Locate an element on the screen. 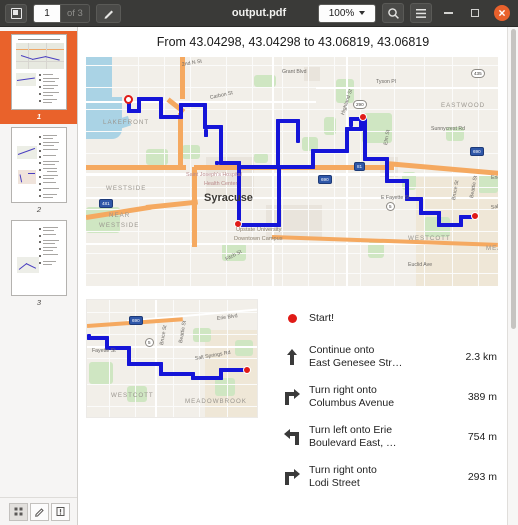 The width and height of the screenshot is (518, 525). direction-step-start: Start! is located at coordinates (389, 318).